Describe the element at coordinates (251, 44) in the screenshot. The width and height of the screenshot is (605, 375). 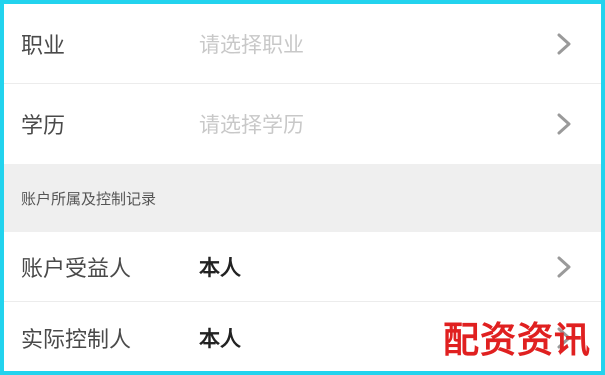
I see `occupation-placeholder: 请选择职业` at that location.